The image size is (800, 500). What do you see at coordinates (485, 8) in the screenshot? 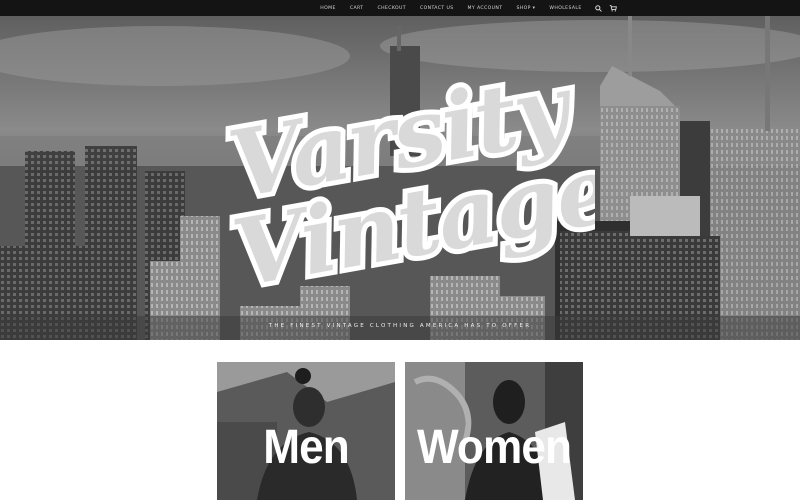
I see `nav-account-link: MY ACCOUNT` at bounding box center [485, 8].